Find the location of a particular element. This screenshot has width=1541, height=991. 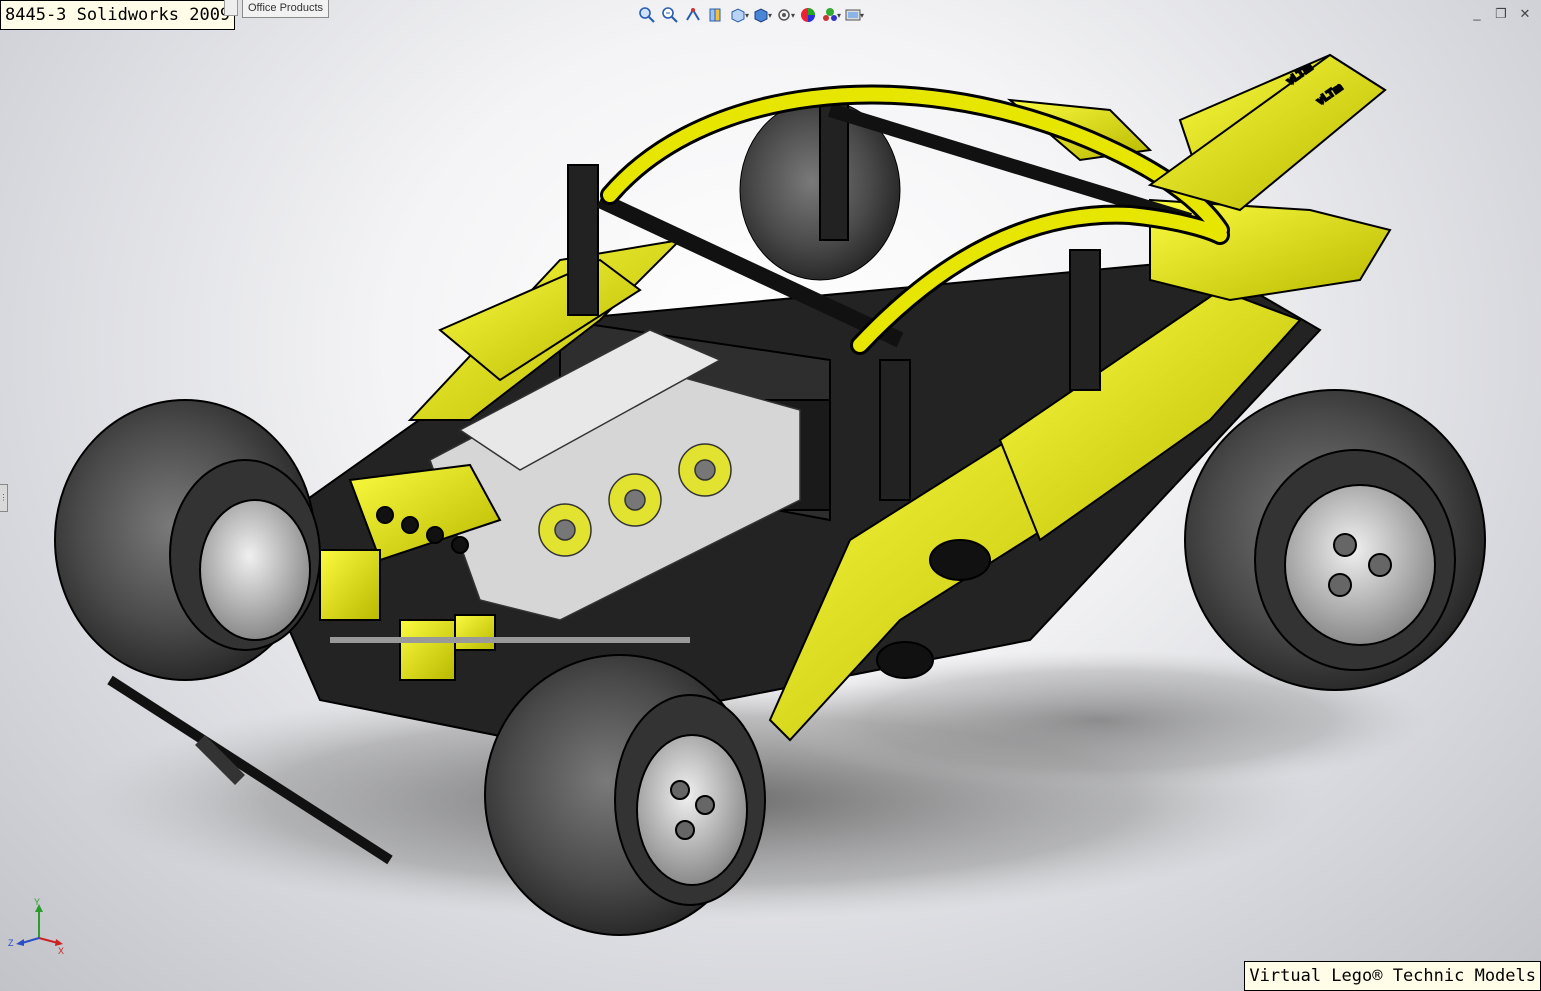

grip-icon: ⋮ is located at coordinates (4, 497).